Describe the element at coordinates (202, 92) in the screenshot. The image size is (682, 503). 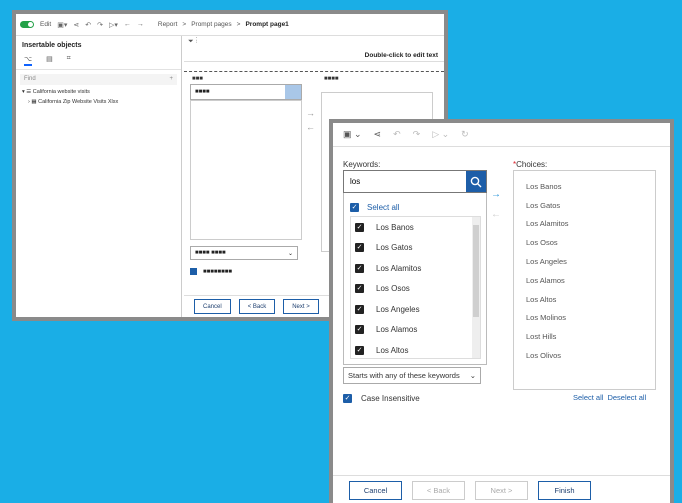
I see `back-search-value: ■■■■` at that location.